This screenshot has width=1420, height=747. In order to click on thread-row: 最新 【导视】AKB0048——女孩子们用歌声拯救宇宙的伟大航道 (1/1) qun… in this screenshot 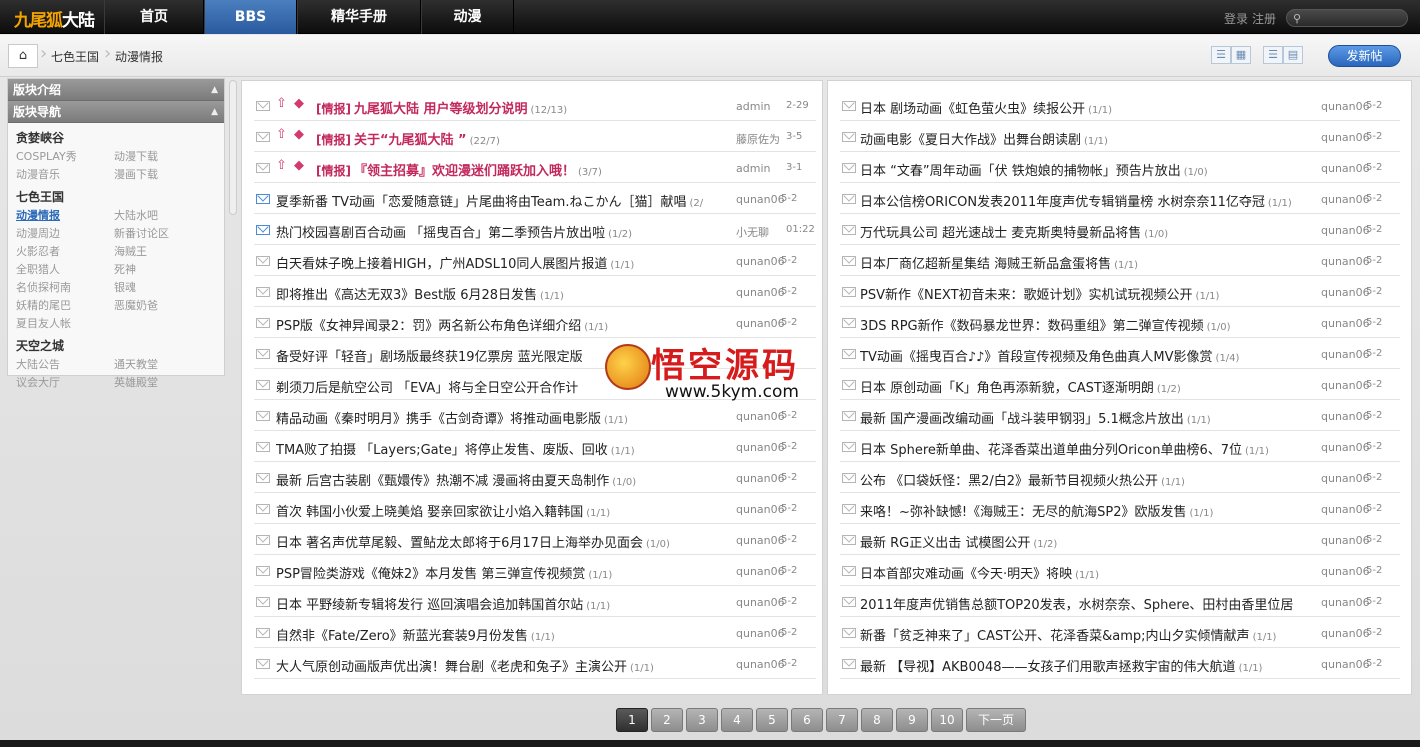, I will do `click(1120, 663)`.